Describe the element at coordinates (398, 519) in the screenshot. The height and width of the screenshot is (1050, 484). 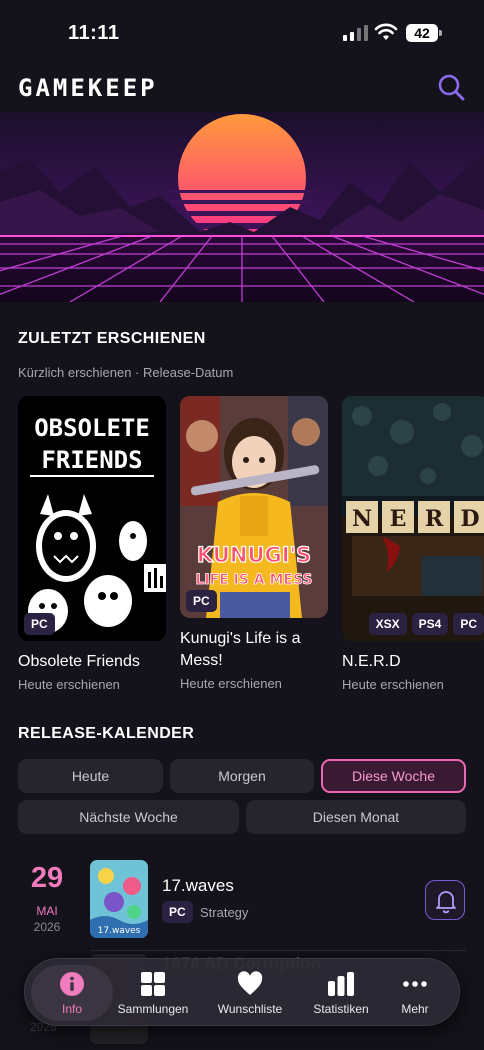
I see `cover-text: E` at that location.